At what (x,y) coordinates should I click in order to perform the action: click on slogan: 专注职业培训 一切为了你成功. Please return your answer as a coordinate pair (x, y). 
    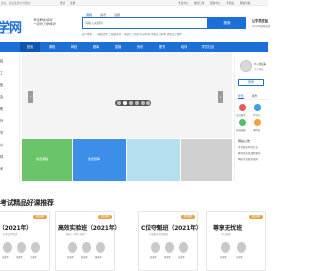
    Looking at the image, I should click on (44, 22).